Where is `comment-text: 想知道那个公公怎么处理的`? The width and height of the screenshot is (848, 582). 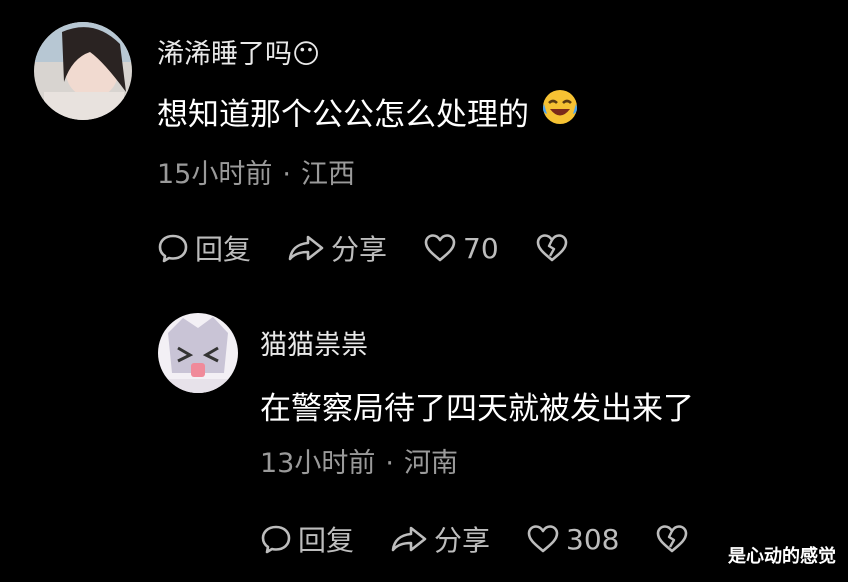
comment-text: 想知道那个公公怎么处理的 is located at coordinates (368, 111).